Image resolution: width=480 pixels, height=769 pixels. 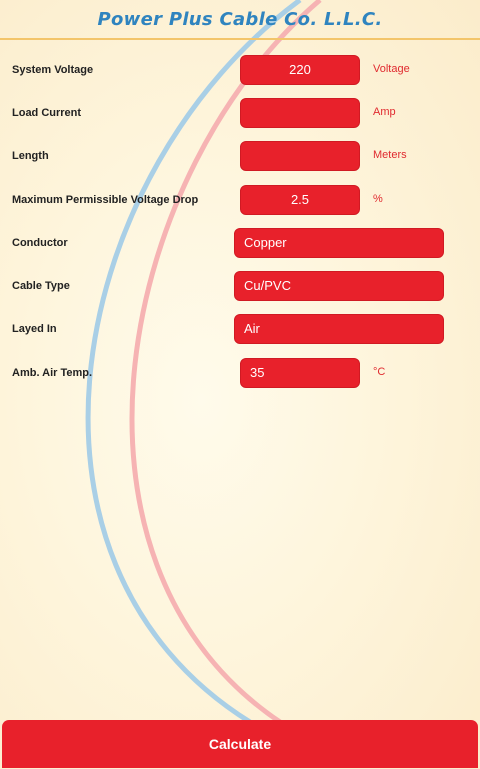 What do you see at coordinates (40, 243) in the screenshot?
I see `conductor-label: Conductor` at bounding box center [40, 243].